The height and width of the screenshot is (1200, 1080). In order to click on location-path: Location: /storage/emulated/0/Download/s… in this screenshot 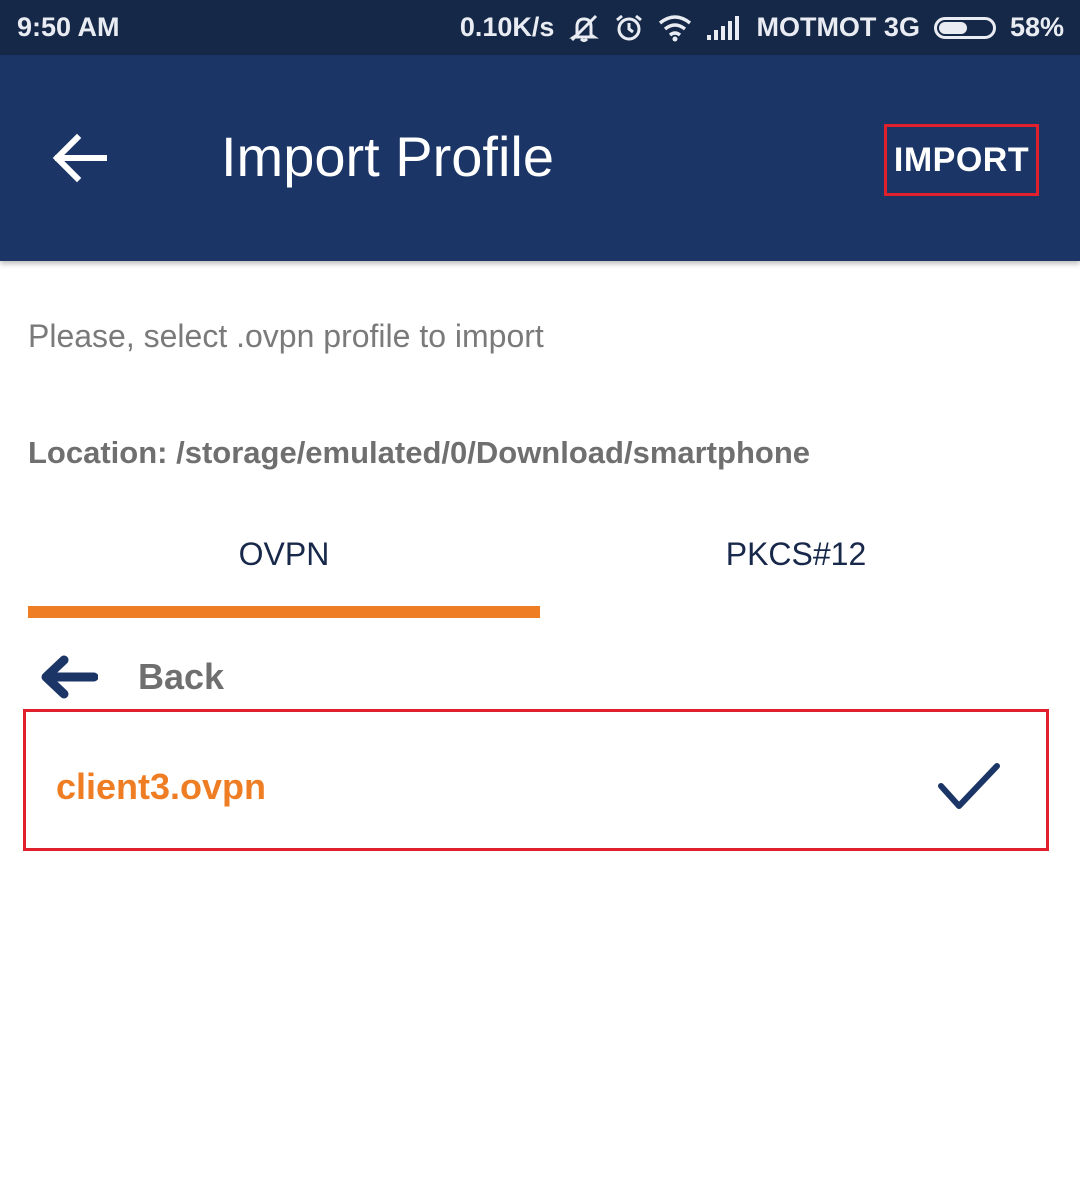, I will do `click(419, 452)`.